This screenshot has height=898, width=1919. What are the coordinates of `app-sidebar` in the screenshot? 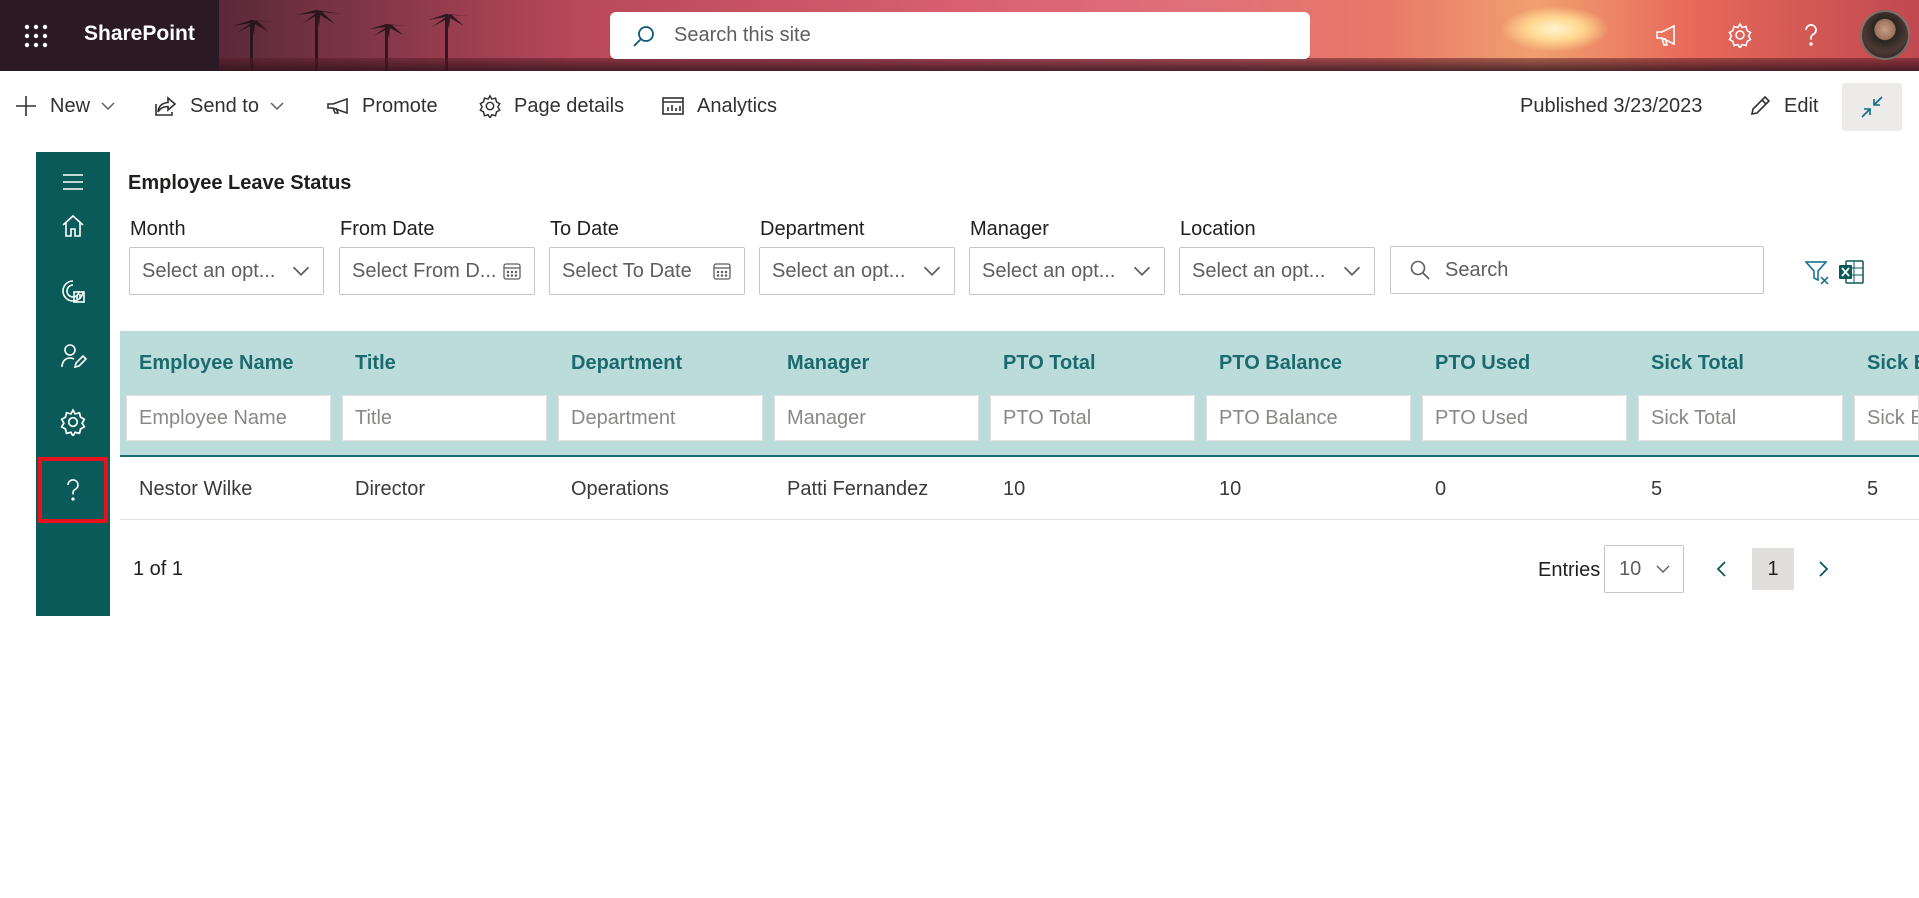 It's located at (73, 384).